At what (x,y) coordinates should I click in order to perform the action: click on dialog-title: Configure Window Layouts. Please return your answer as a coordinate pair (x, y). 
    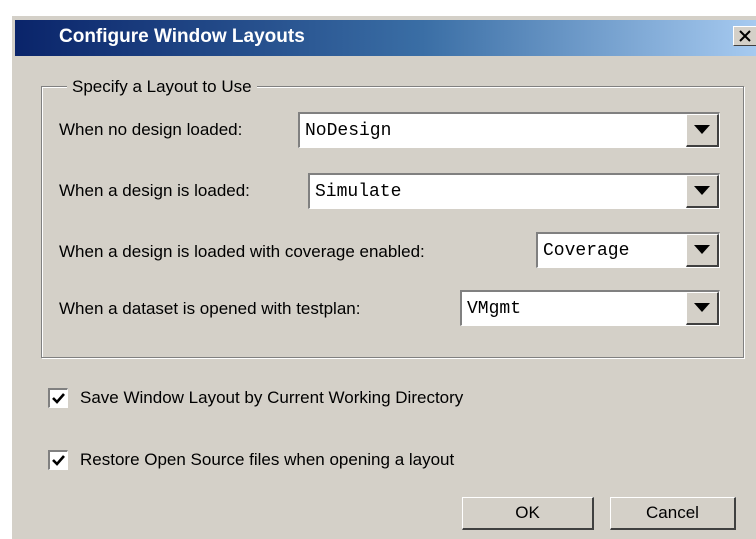
    Looking at the image, I should click on (182, 36).